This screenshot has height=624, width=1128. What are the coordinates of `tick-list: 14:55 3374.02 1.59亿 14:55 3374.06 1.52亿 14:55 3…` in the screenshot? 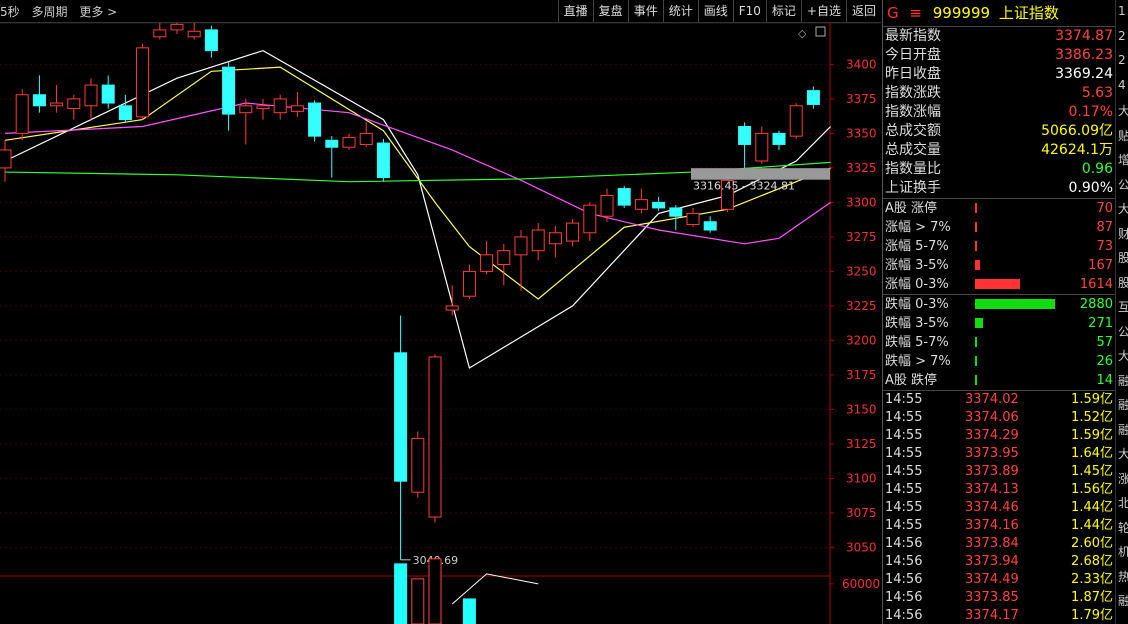 It's located at (999, 507).